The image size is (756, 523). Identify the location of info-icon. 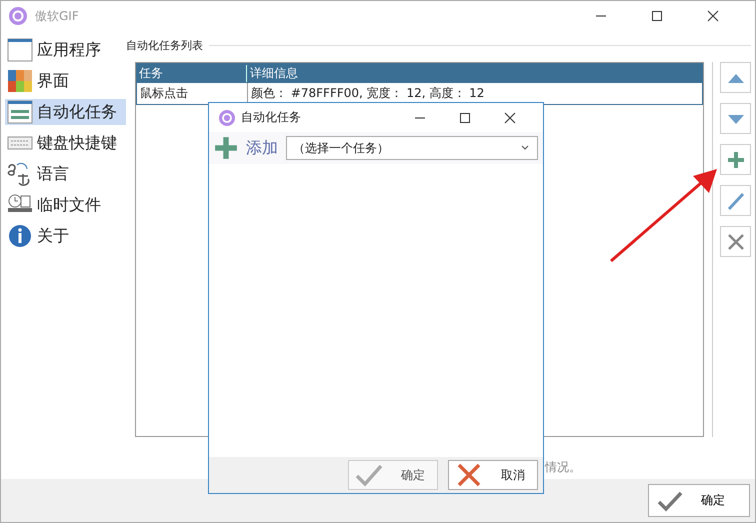
(20, 236).